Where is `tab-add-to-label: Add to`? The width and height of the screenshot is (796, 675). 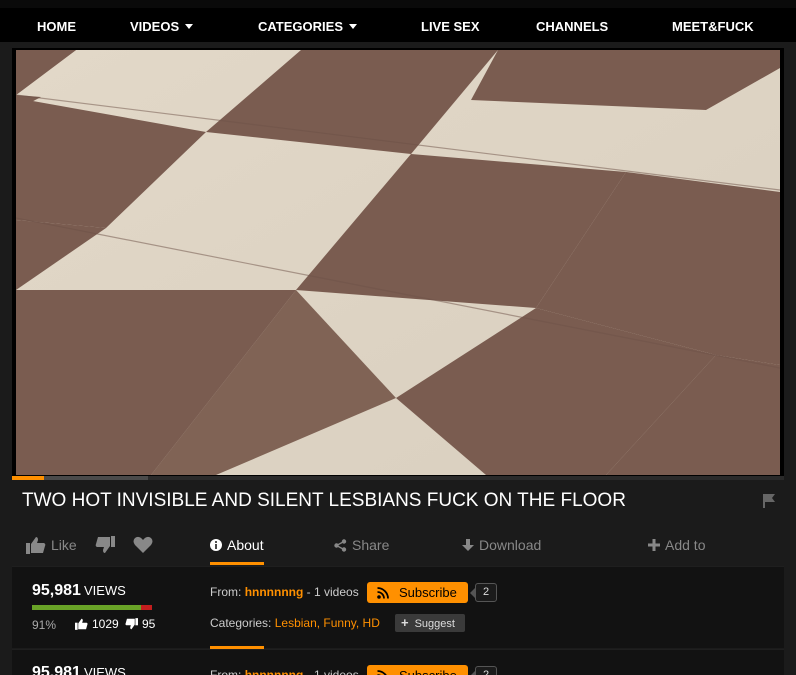 tab-add-to-label: Add to is located at coordinates (685, 545).